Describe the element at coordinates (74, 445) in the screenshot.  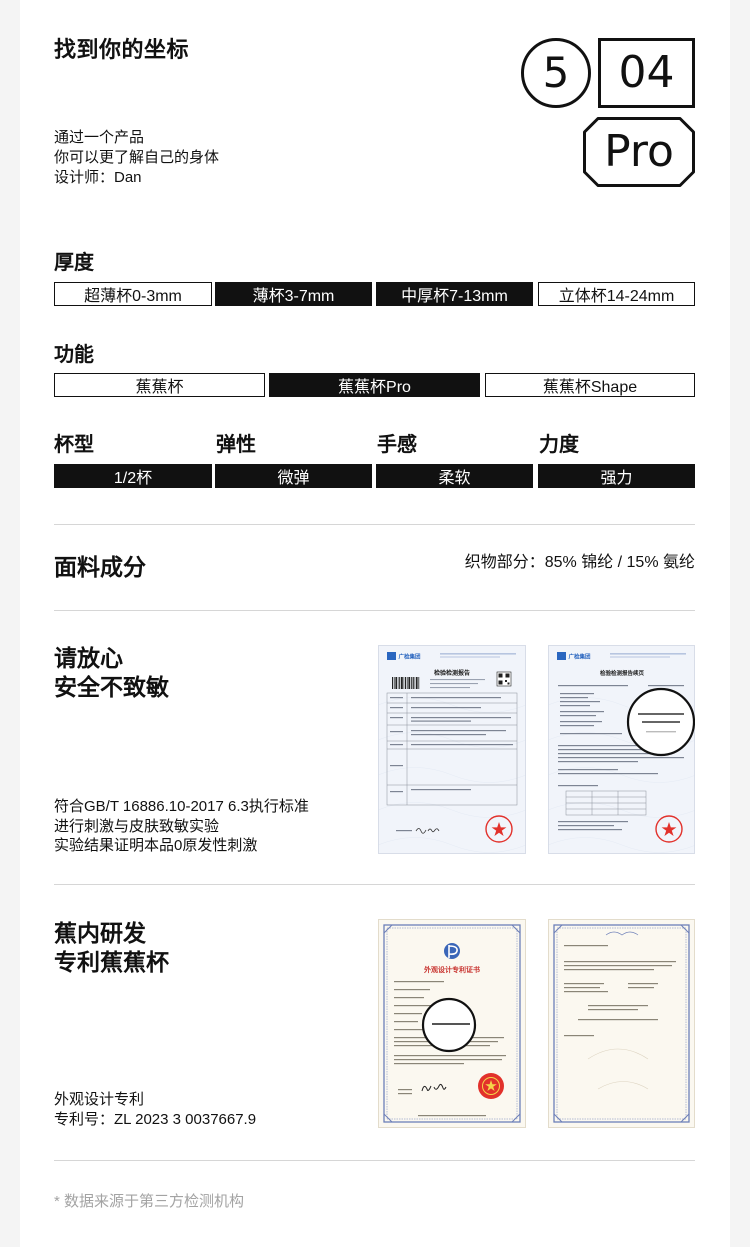
I see `cup-type-label: 杯型` at that location.